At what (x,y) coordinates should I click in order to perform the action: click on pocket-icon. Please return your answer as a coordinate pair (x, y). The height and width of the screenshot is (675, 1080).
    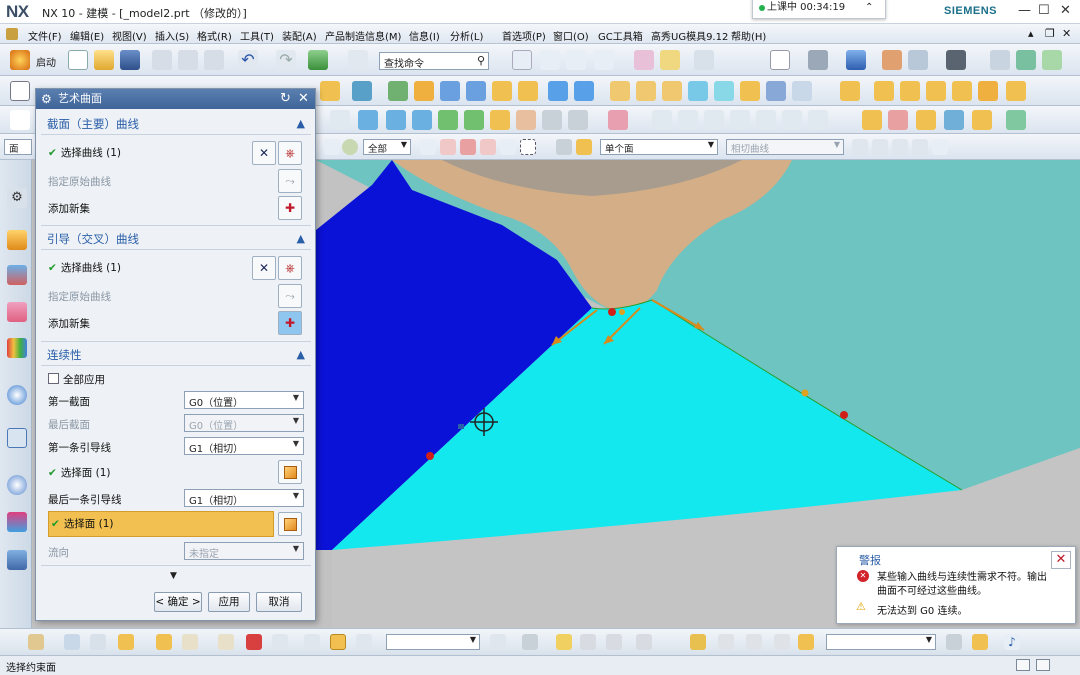
    Looking at the image, I should click on (450, 91).